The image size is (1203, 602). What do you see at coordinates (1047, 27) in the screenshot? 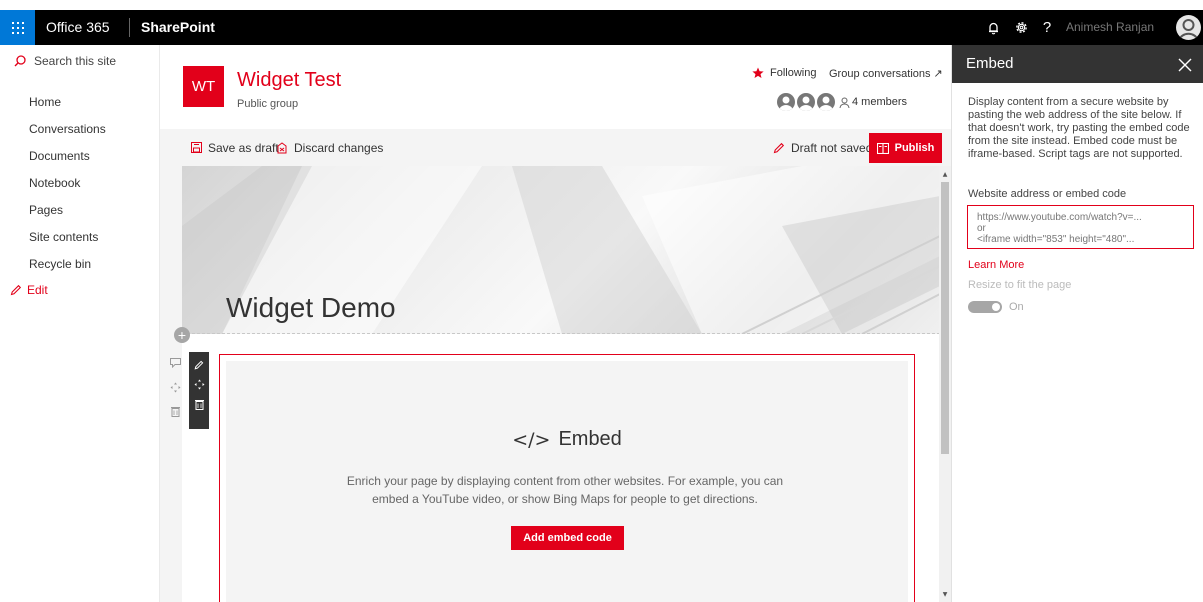
I see `help-button: ?` at bounding box center [1047, 27].